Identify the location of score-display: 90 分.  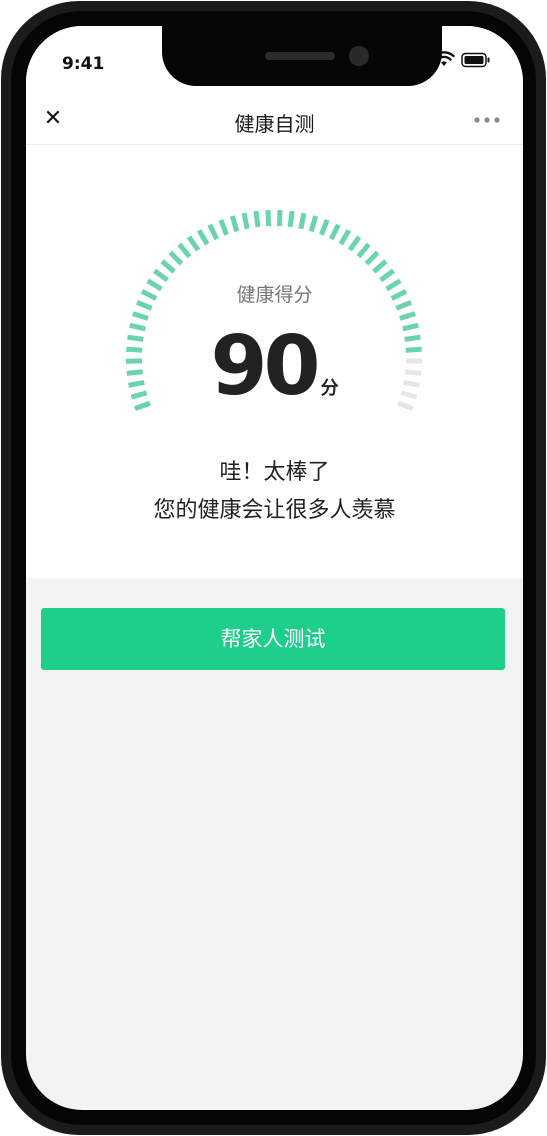
(274, 367).